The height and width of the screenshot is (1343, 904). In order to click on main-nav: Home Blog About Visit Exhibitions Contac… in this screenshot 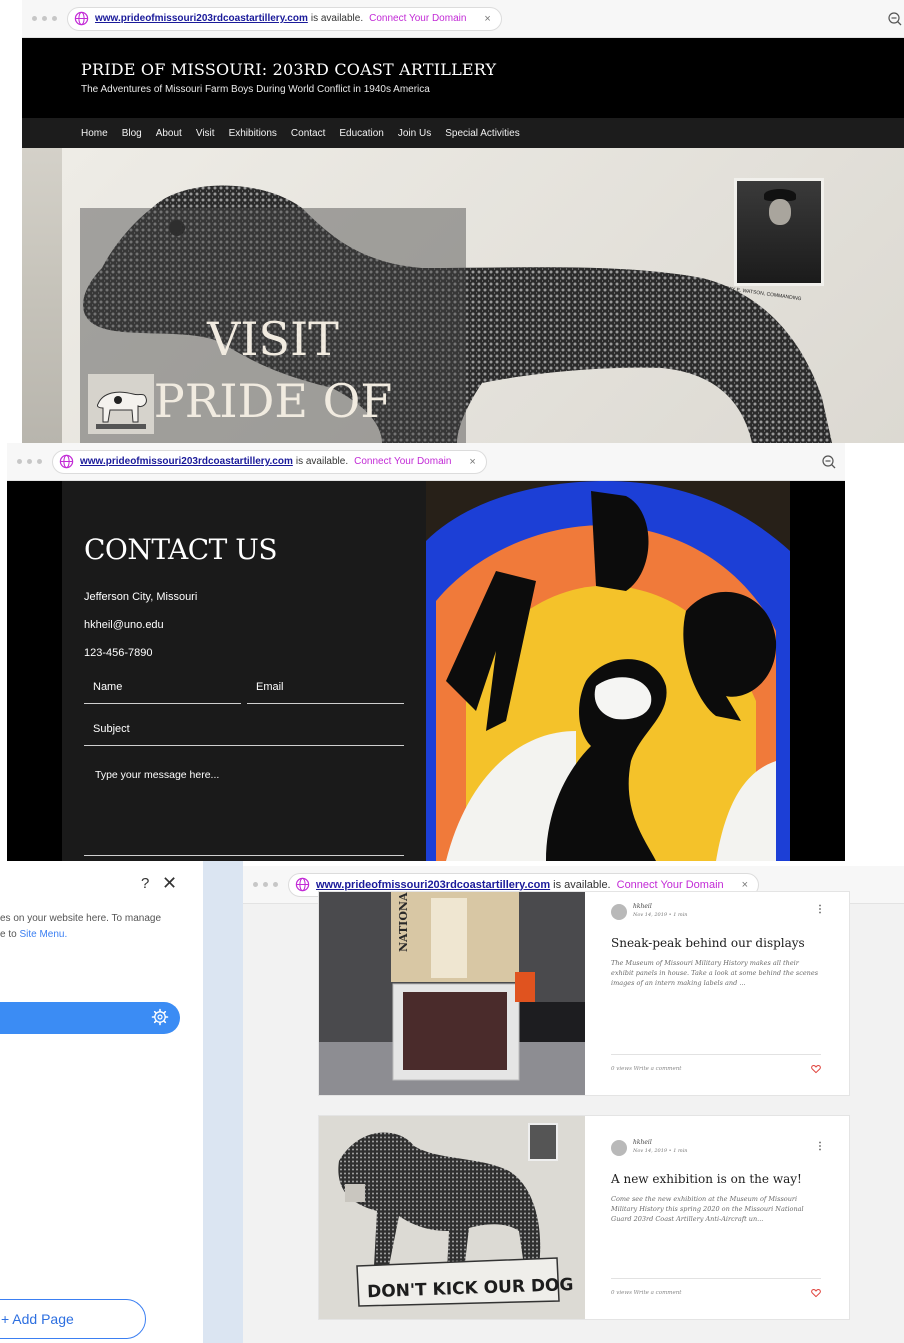, I will do `click(463, 133)`.